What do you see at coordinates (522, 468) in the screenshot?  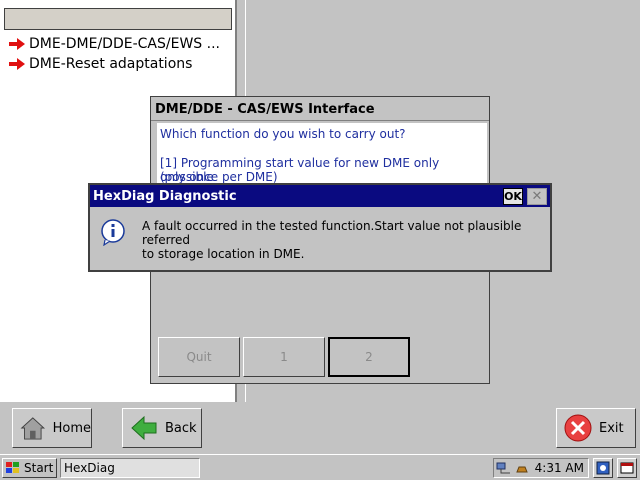 I see `usb-icon` at bounding box center [522, 468].